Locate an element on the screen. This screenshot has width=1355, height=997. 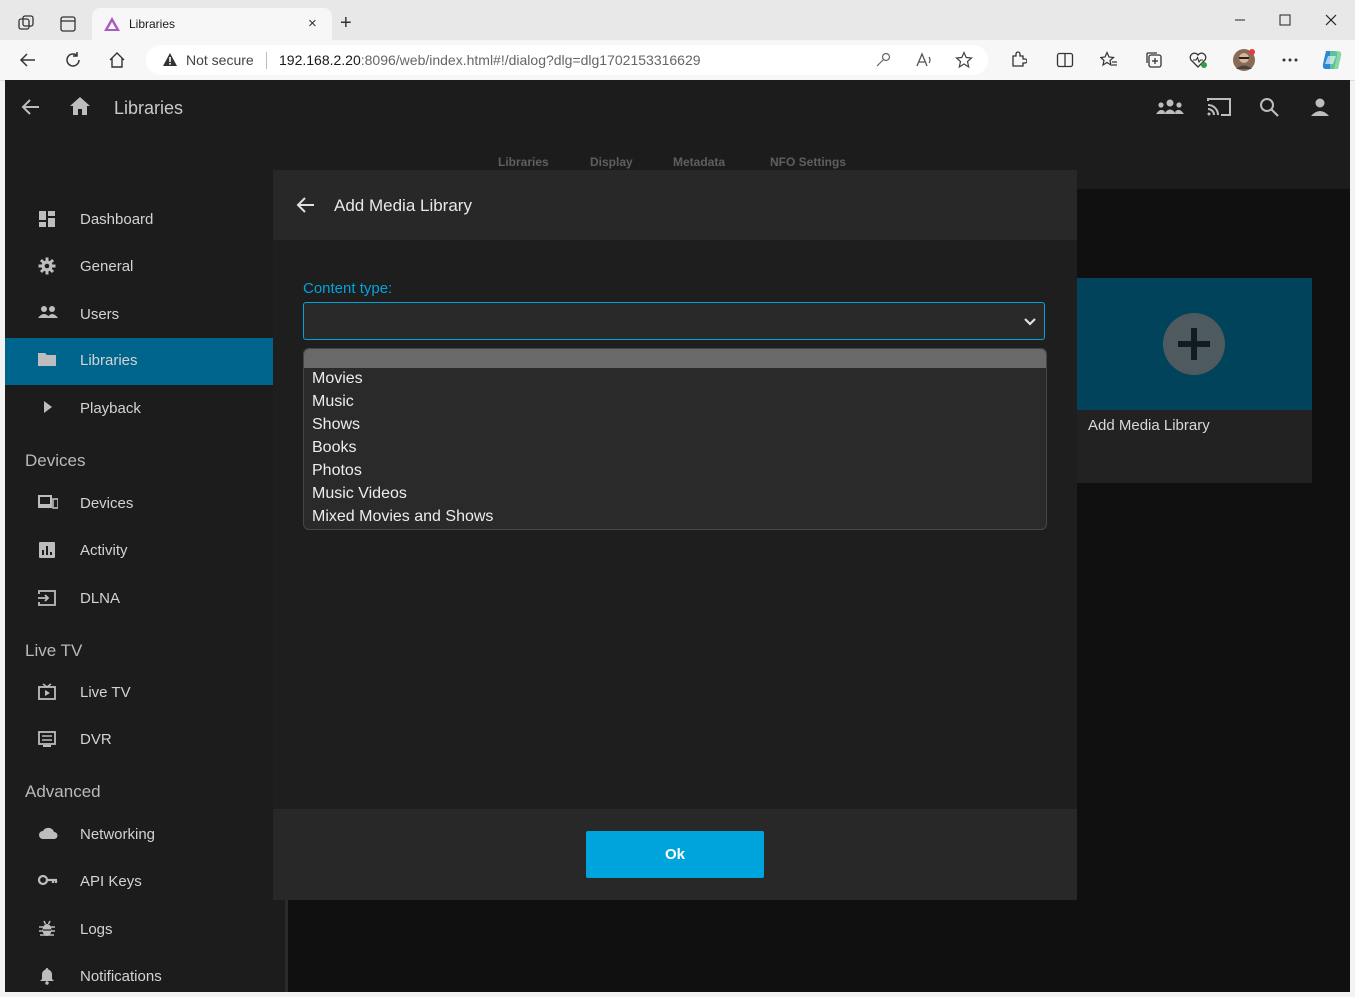
browser-tab-bar: Libraries × + is located at coordinates (677, 20).